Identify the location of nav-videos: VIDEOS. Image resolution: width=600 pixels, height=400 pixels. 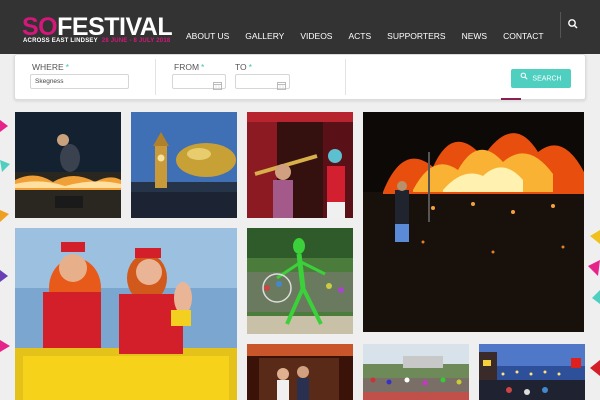
(316, 27).